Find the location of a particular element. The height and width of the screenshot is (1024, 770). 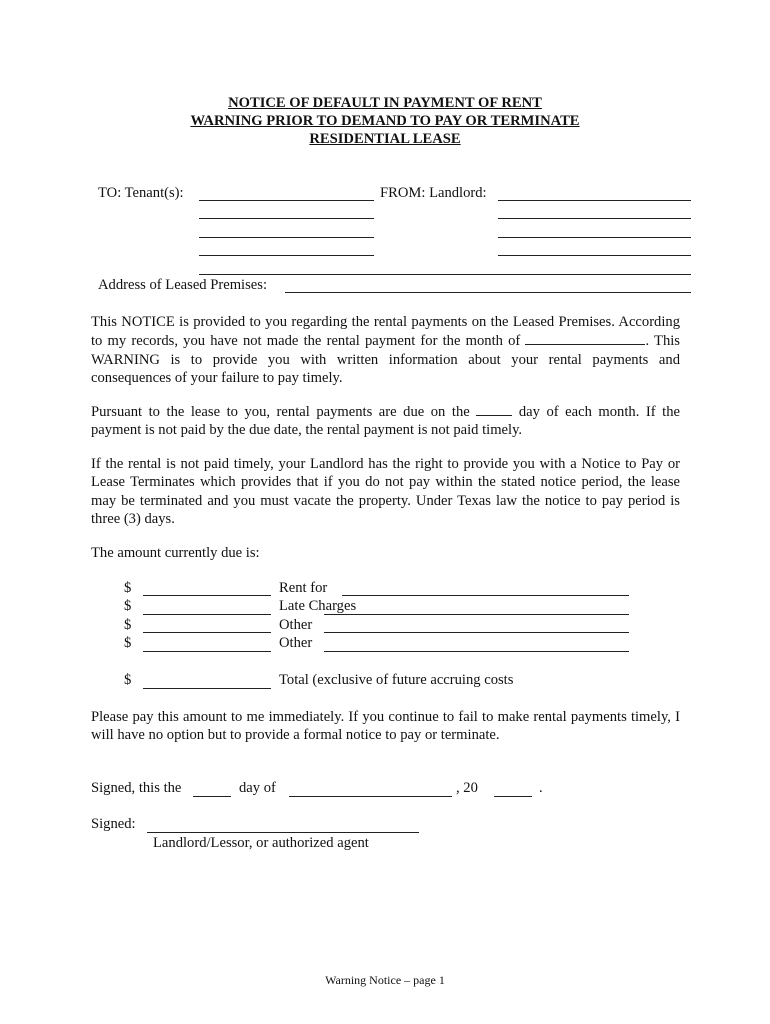

due-day-field is located at coordinates (494, 409).